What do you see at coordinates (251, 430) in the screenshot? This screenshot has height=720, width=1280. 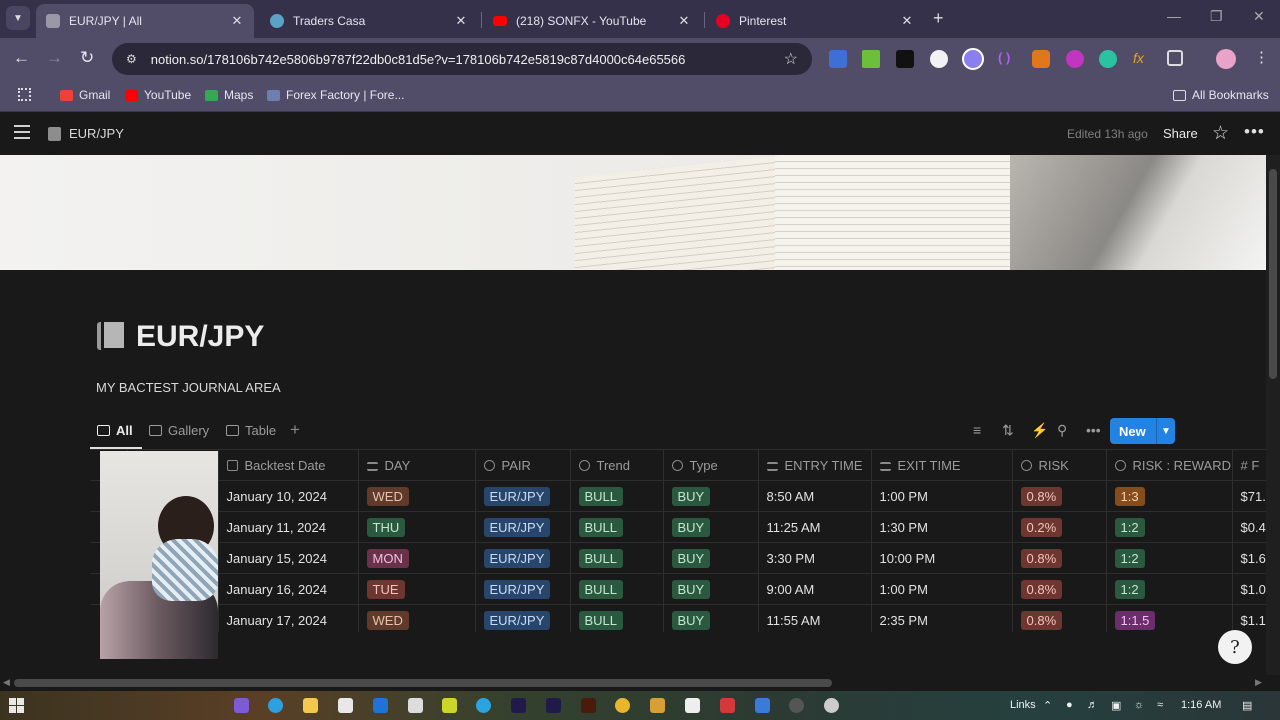 I see `view-tab-table: Table` at bounding box center [251, 430].